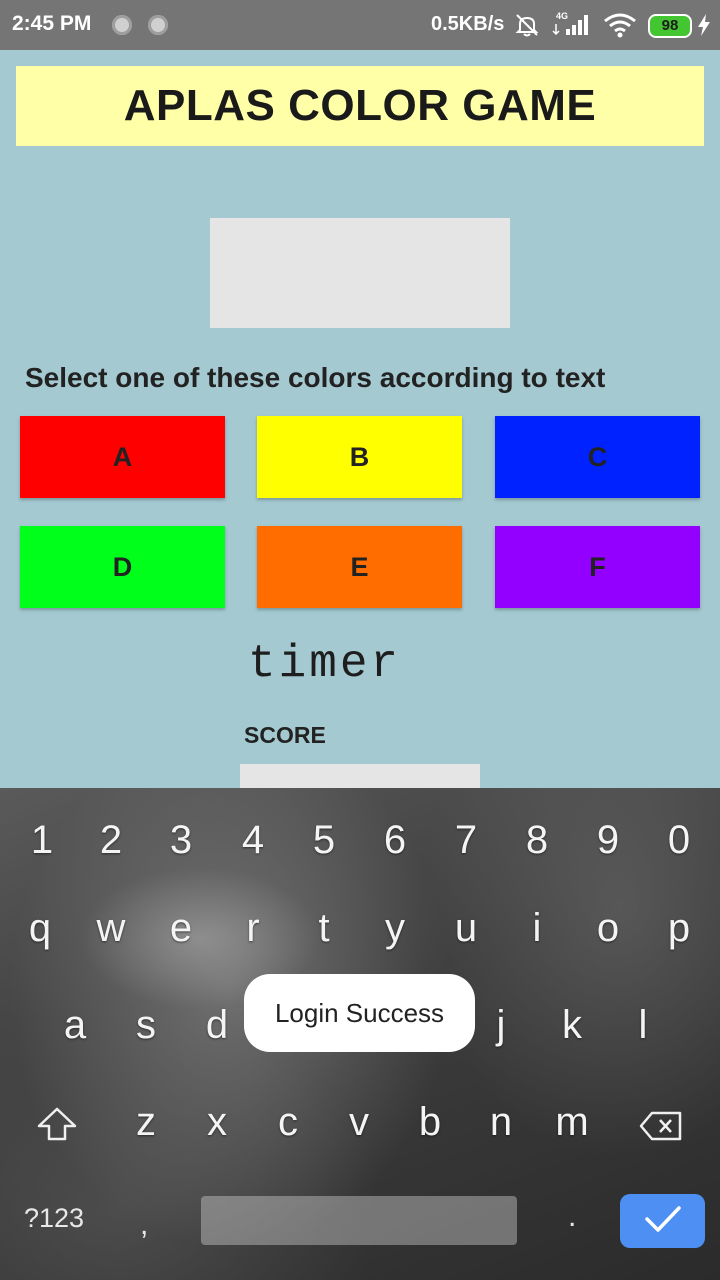 The image size is (720, 1280). I want to click on mute-icon, so click(527, 27).